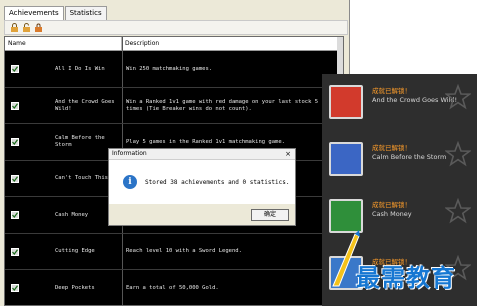  I want to click on achievement-description: Win 250 matchmaking games., so click(169, 68).